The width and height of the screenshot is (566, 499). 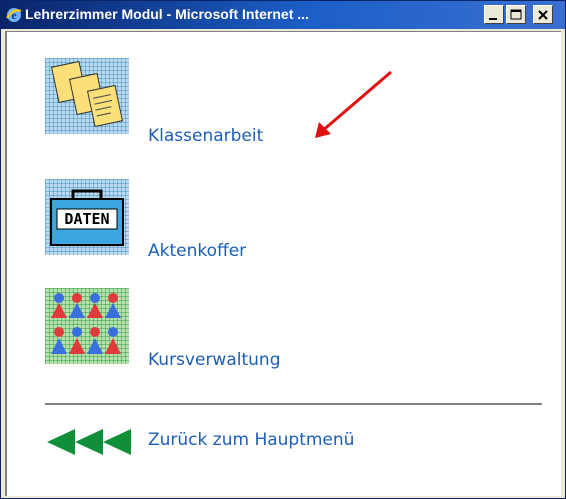 What do you see at coordinates (293, 404) in the screenshot?
I see `divider` at bounding box center [293, 404].